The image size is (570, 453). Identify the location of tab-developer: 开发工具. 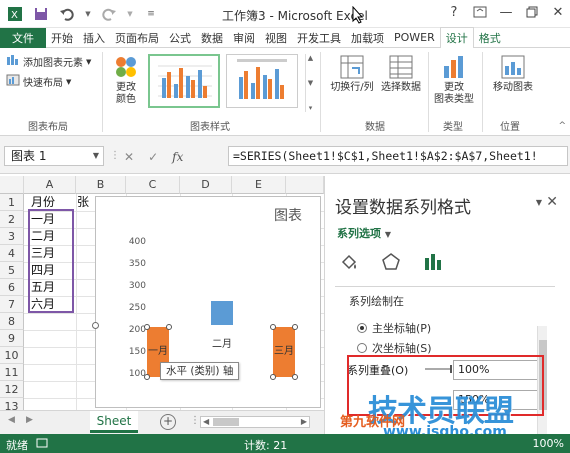
(319, 38).